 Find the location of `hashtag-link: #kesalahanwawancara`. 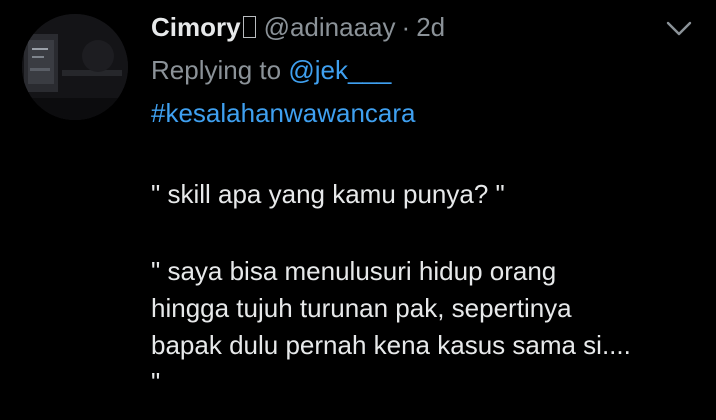

hashtag-link: #kesalahanwawancara is located at coordinates (283, 113).